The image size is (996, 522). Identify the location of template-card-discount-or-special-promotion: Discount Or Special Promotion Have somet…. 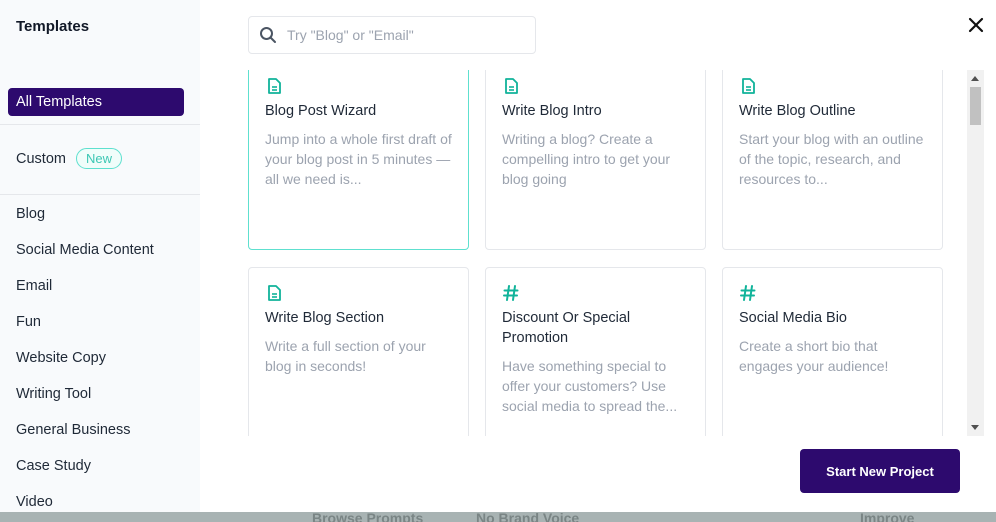
(595, 351).